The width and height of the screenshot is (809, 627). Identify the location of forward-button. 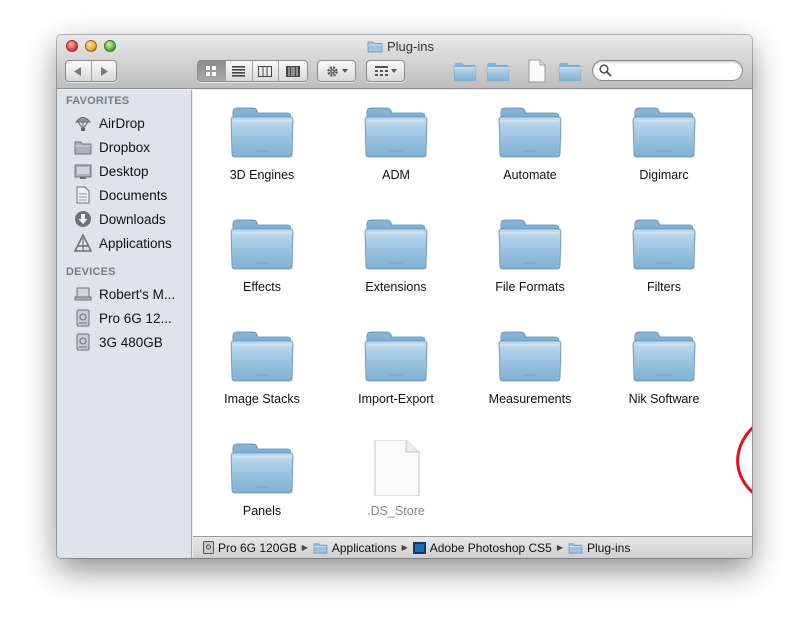
(104, 71).